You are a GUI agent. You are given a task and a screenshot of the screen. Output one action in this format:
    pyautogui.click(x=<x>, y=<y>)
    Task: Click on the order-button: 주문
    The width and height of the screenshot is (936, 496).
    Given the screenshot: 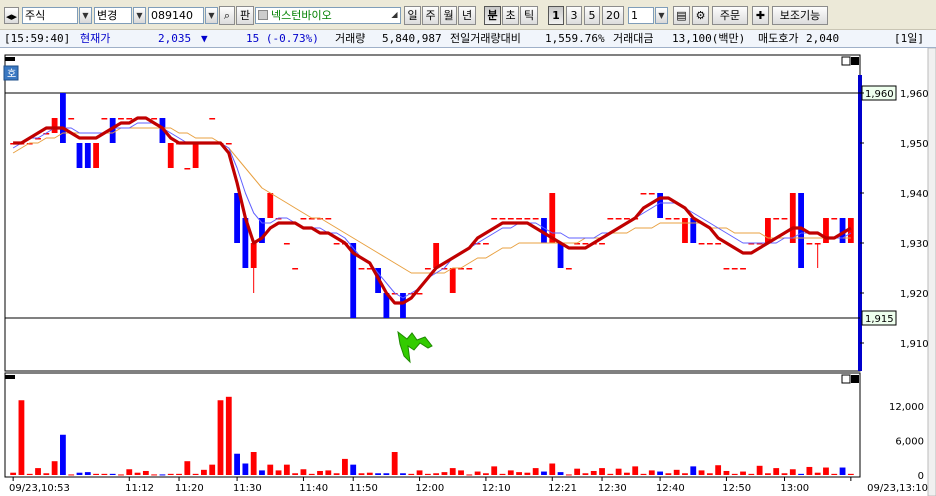 What is the action you would take?
    pyautogui.click(x=730, y=15)
    